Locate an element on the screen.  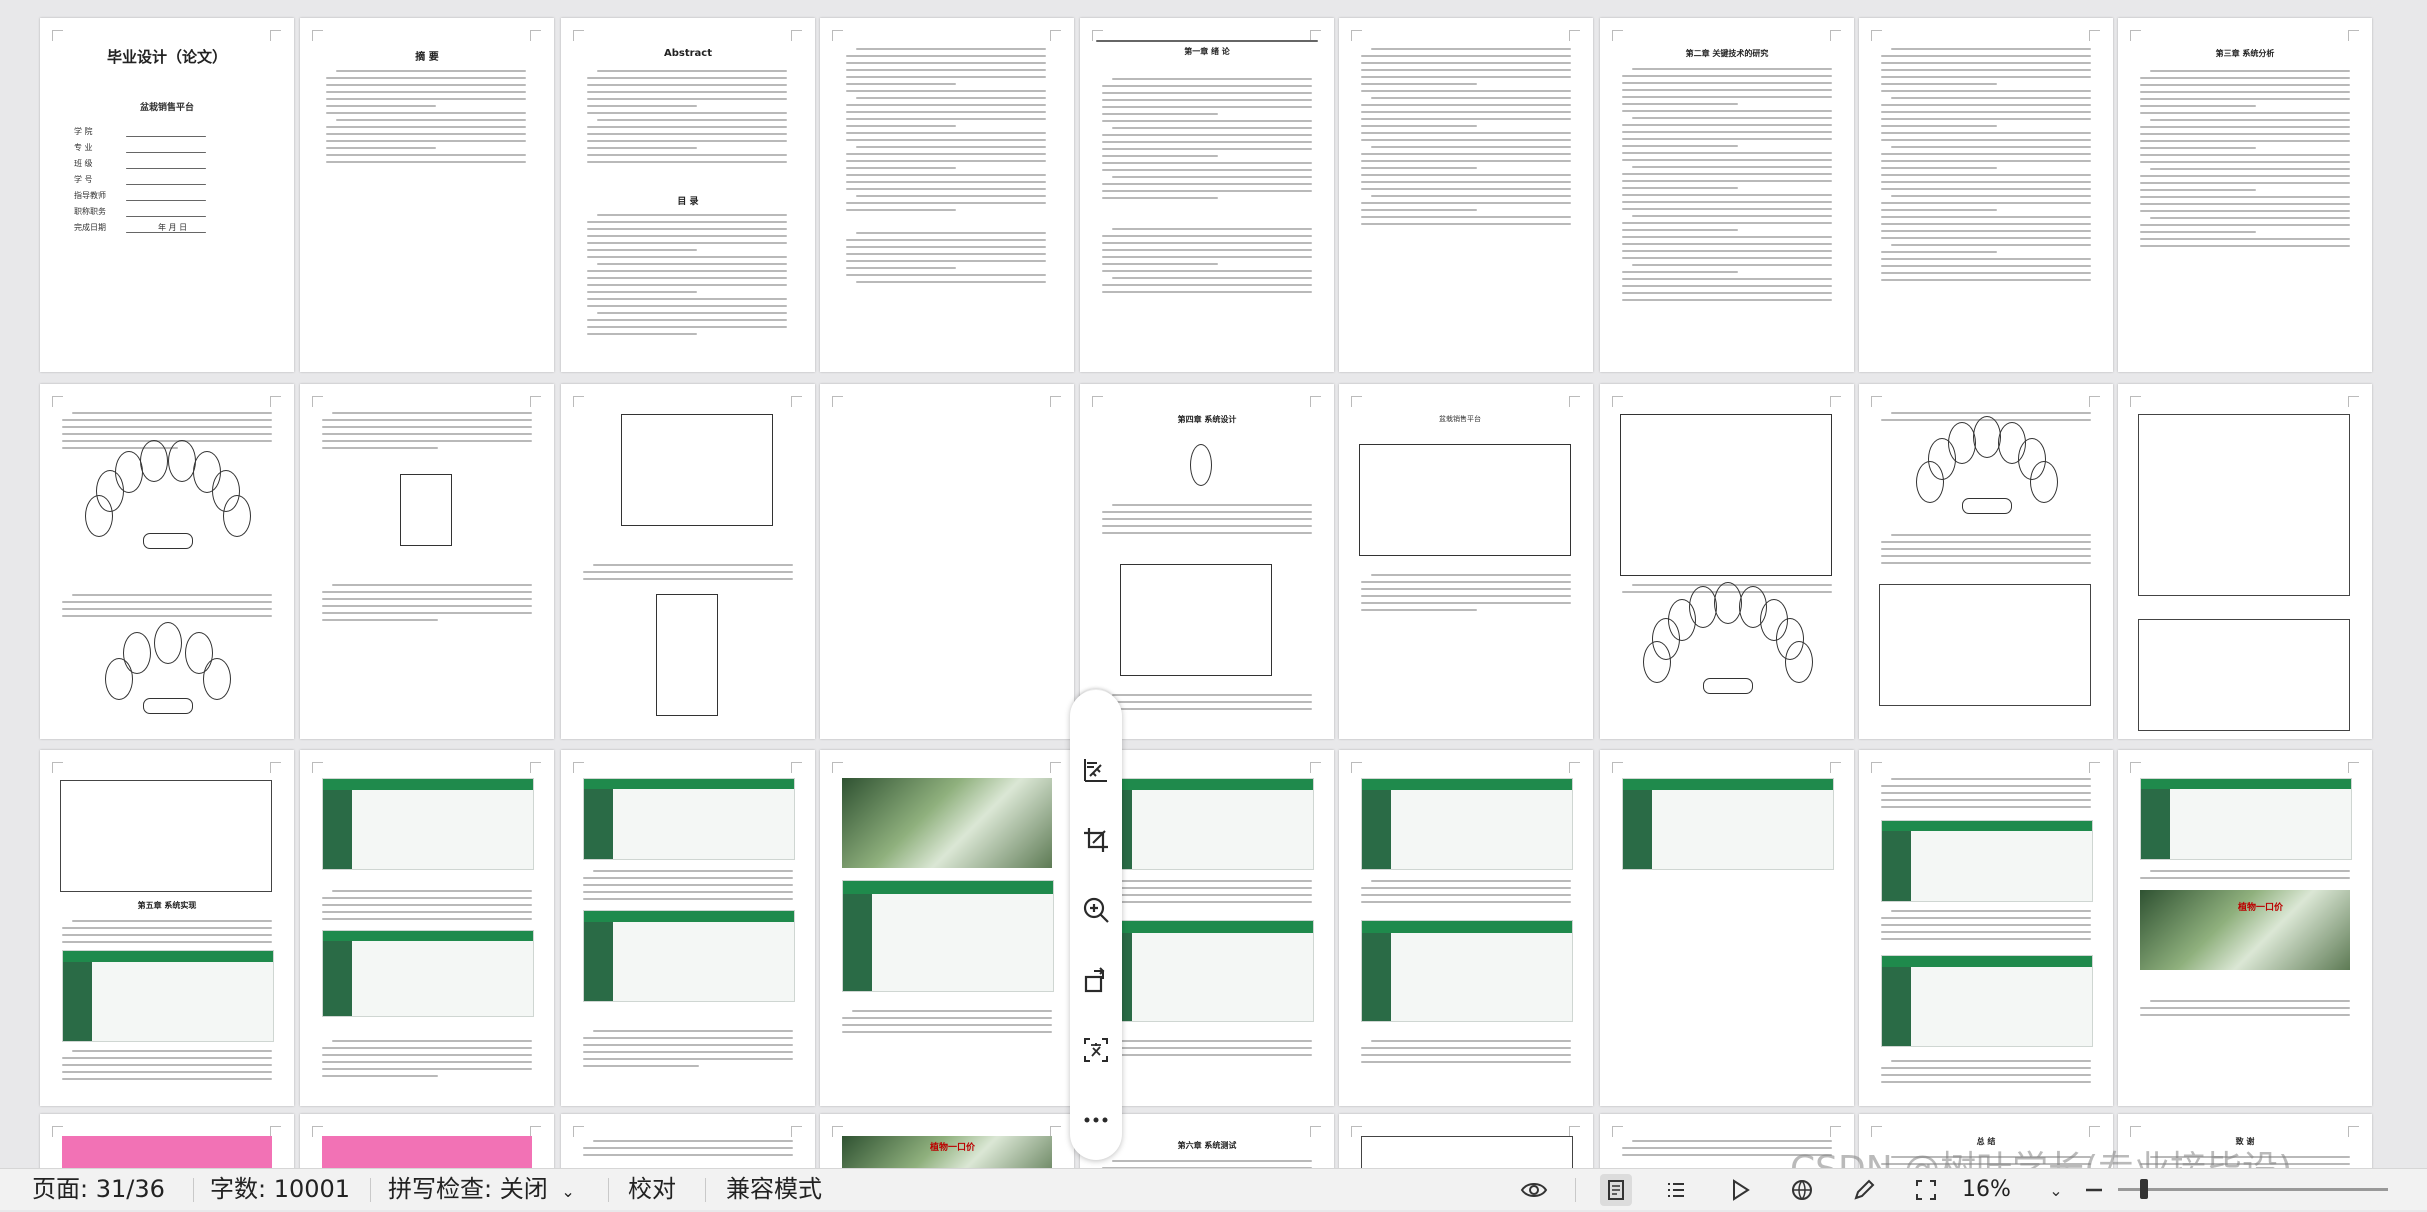
document-page-thumbnail: 第二章 关键技术的研究 is located at coordinates (1727, 195).